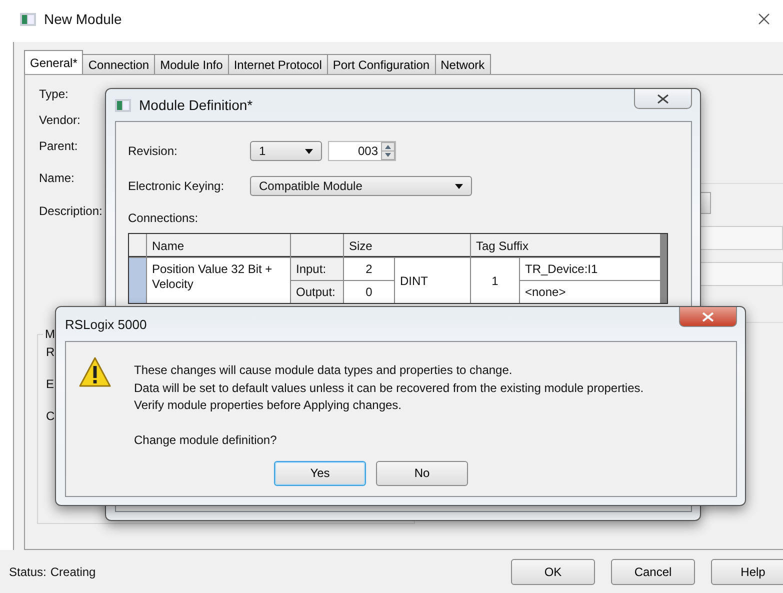 Image resolution: width=783 pixels, height=593 pixels. Describe the element at coordinates (70, 211) in the screenshot. I see `field-label: Description:` at that location.